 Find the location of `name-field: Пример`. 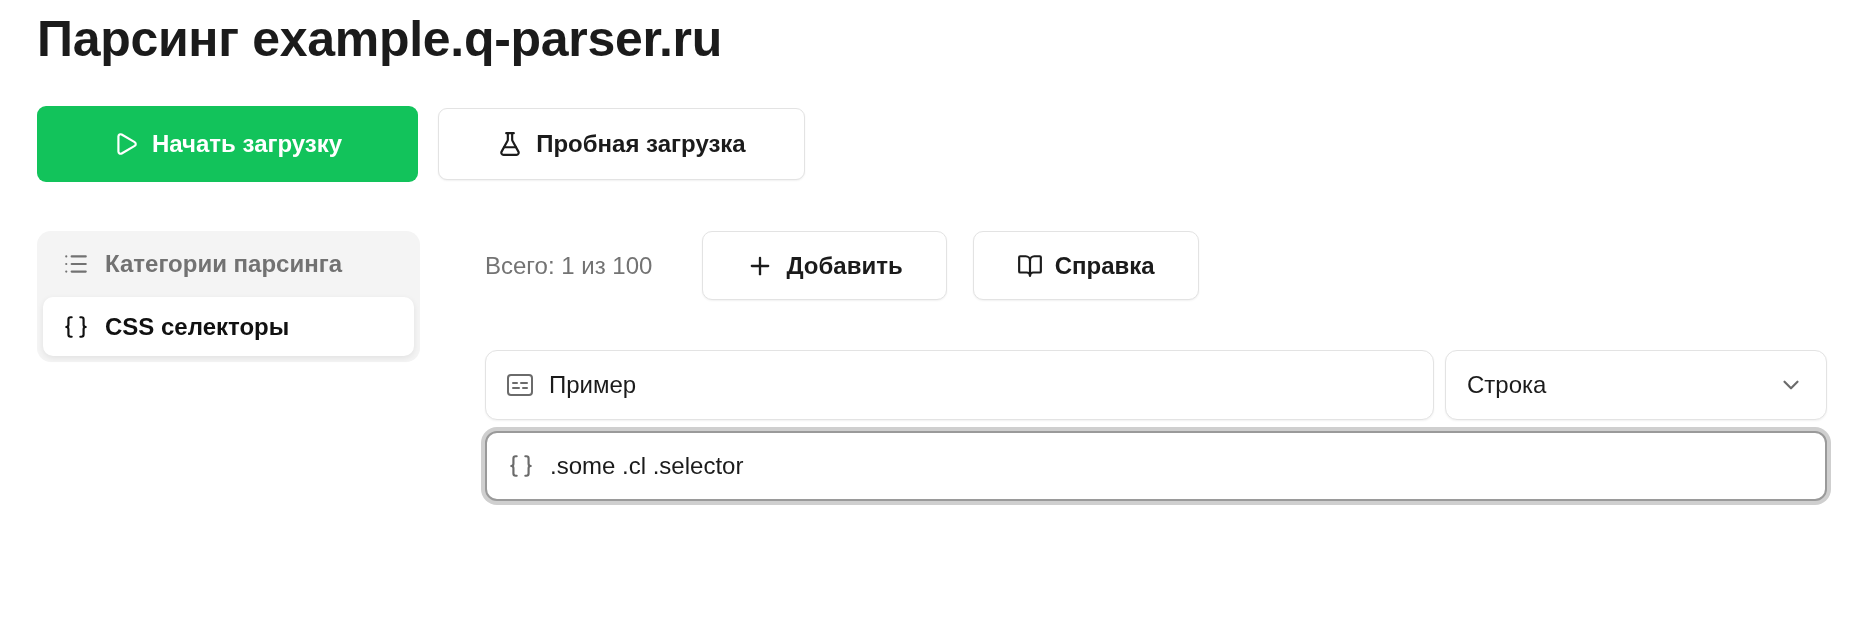

name-field: Пример is located at coordinates (959, 385).